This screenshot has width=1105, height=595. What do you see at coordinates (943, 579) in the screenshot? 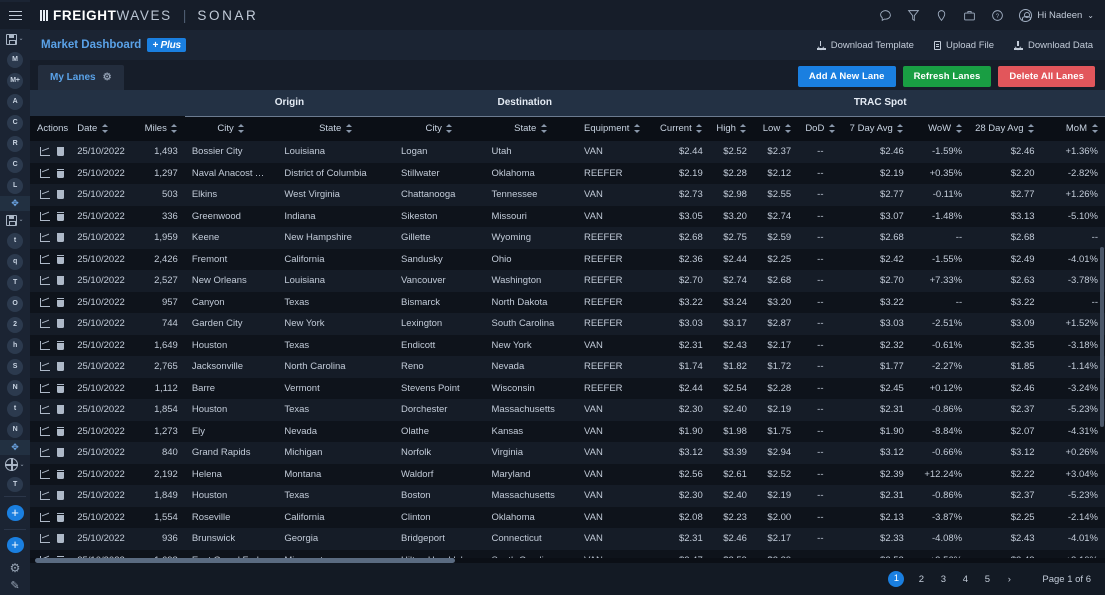
I see `pagination-page-3: 3` at bounding box center [943, 579].